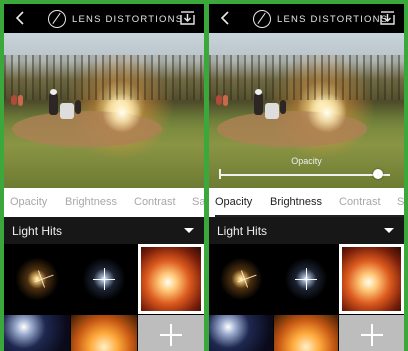  What do you see at coordinates (378, 174) in the screenshot?
I see `opacity-slider-thumb` at bounding box center [378, 174].